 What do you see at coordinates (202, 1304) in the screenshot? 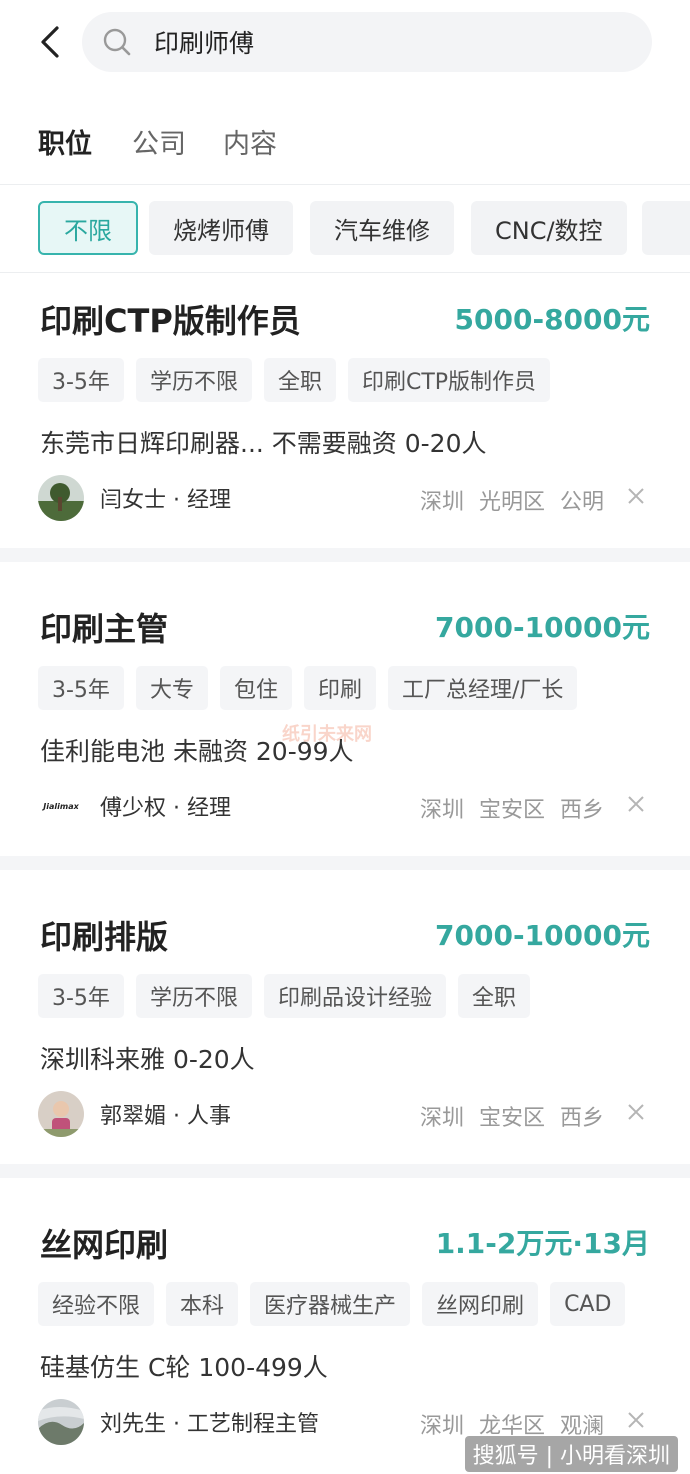
I see `job-tag: 本科` at bounding box center [202, 1304].